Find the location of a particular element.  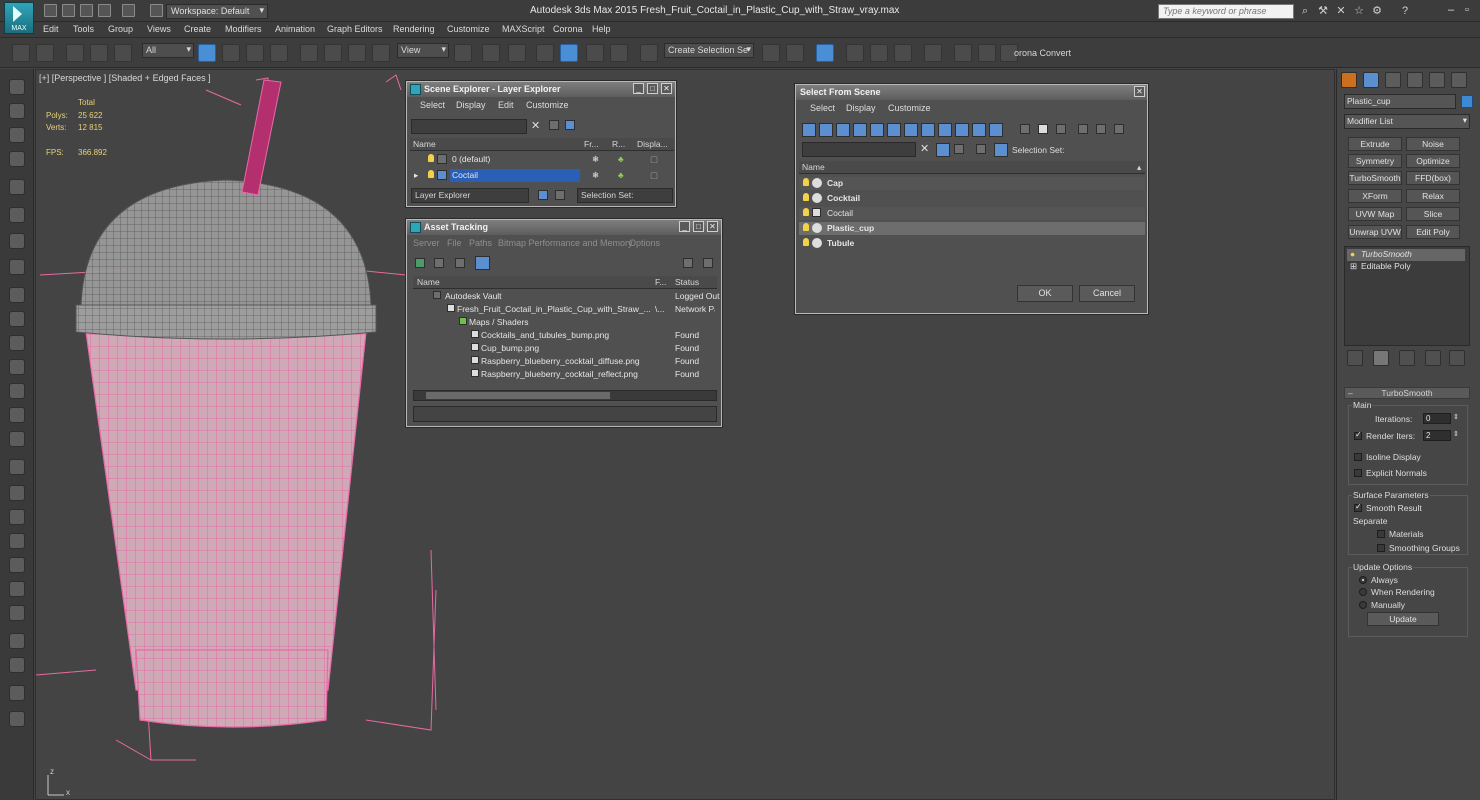

show-end-result-icon is located at coordinates (1381, 358).